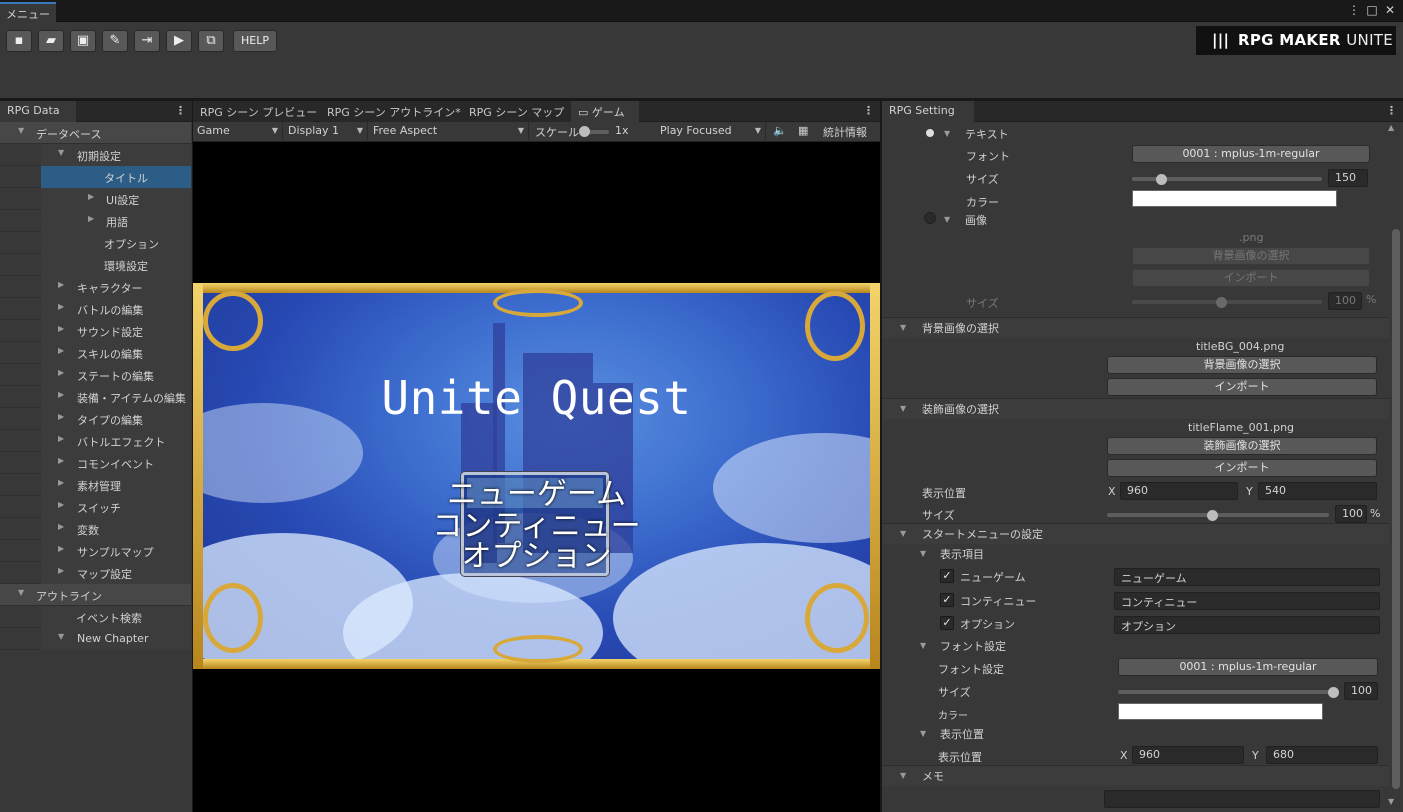  What do you see at coordinates (95, 199) in the screenshot?
I see `tree-item: ▶ UI設定` at bounding box center [95, 199].